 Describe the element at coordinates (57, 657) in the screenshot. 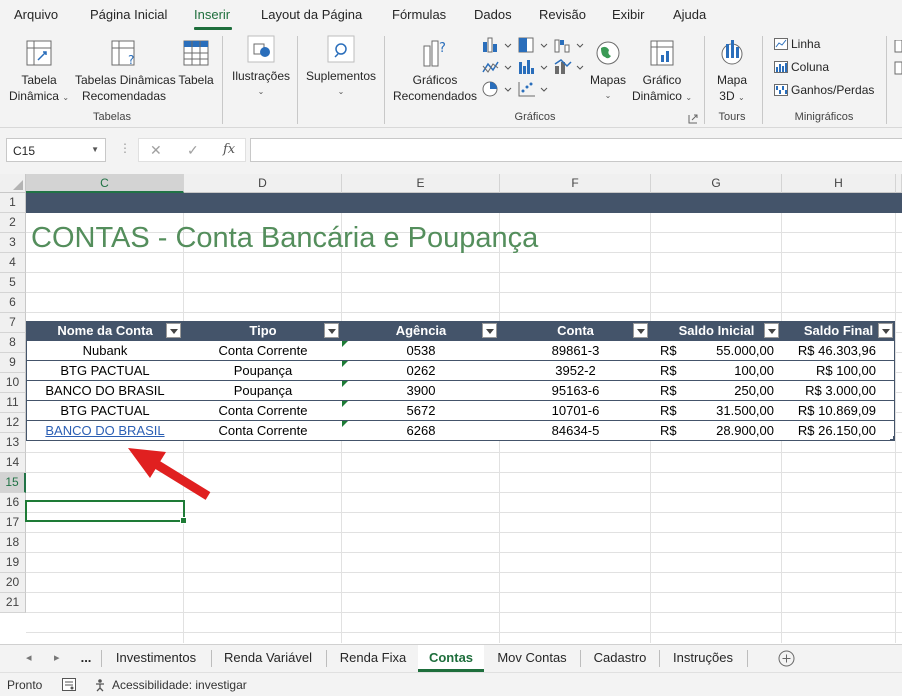

I see `scroll-tabs-right-icon: ▸` at that location.